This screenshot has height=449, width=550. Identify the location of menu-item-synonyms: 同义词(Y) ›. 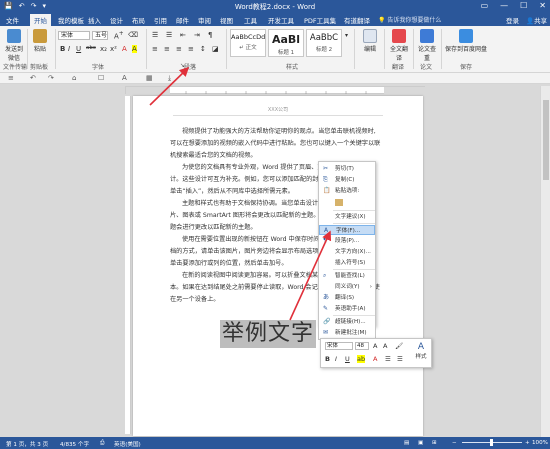
(347, 287).